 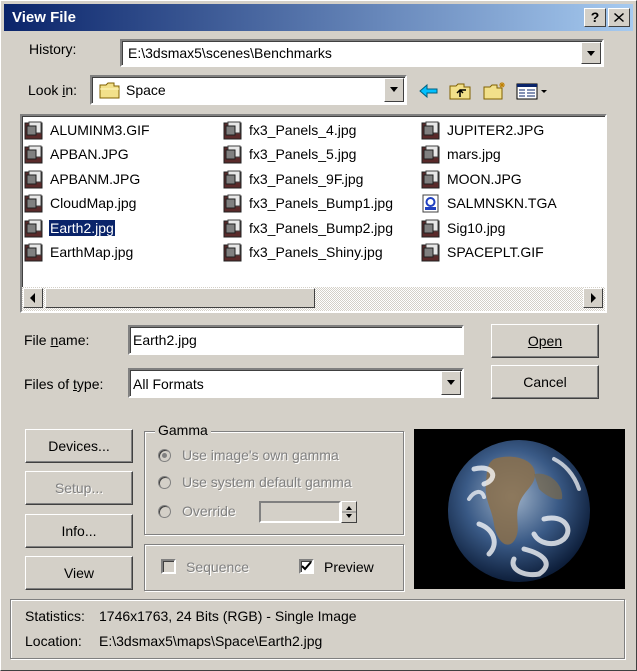 What do you see at coordinates (461, 91) in the screenshot?
I see `up-folder-icon` at bounding box center [461, 91].